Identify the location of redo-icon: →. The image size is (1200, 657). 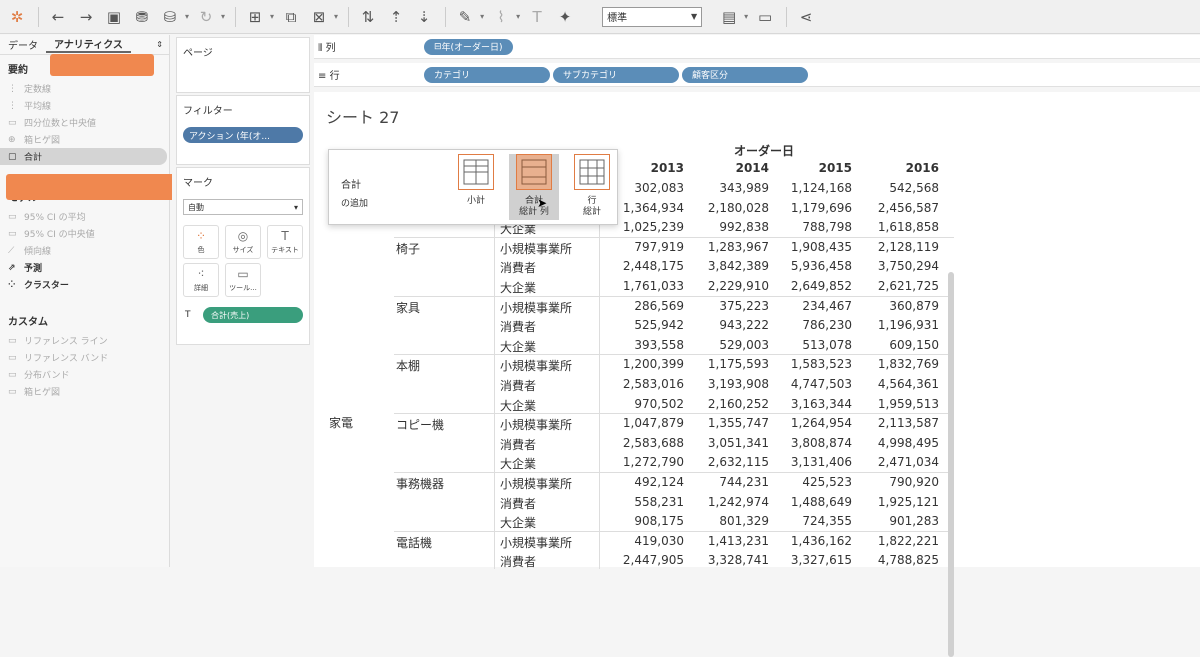
(86, 17).